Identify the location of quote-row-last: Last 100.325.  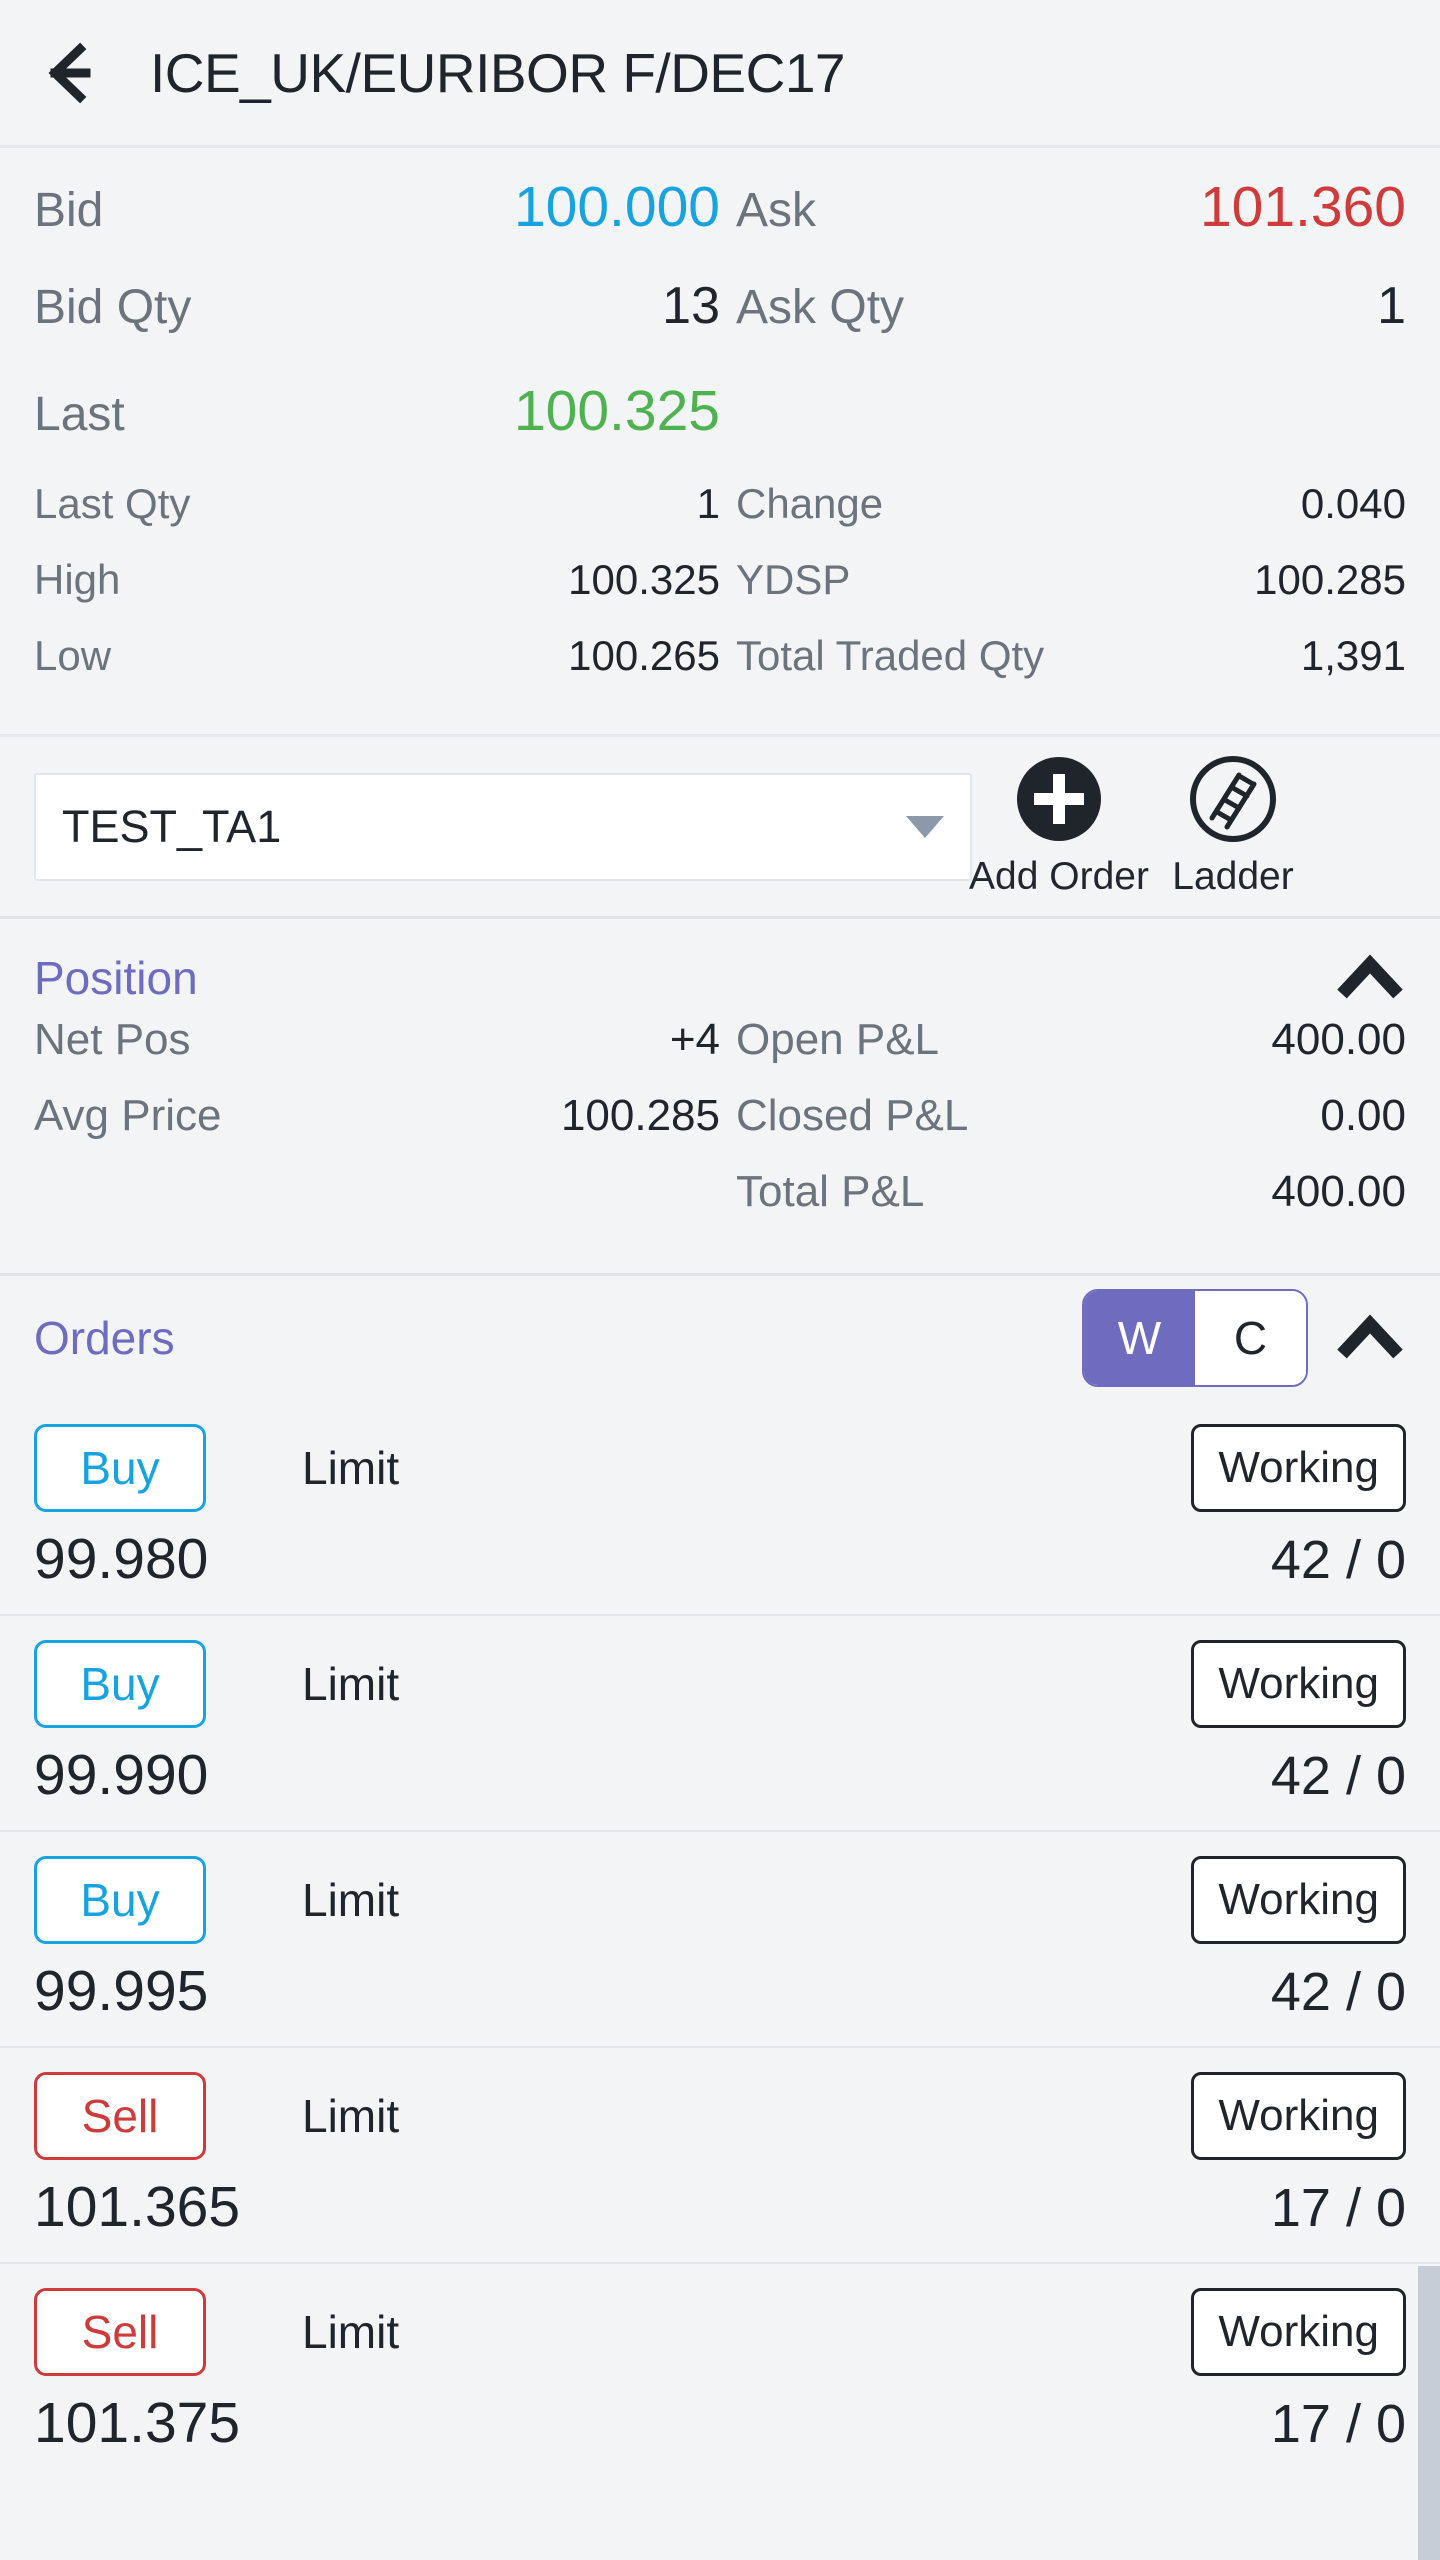
(720, 429).